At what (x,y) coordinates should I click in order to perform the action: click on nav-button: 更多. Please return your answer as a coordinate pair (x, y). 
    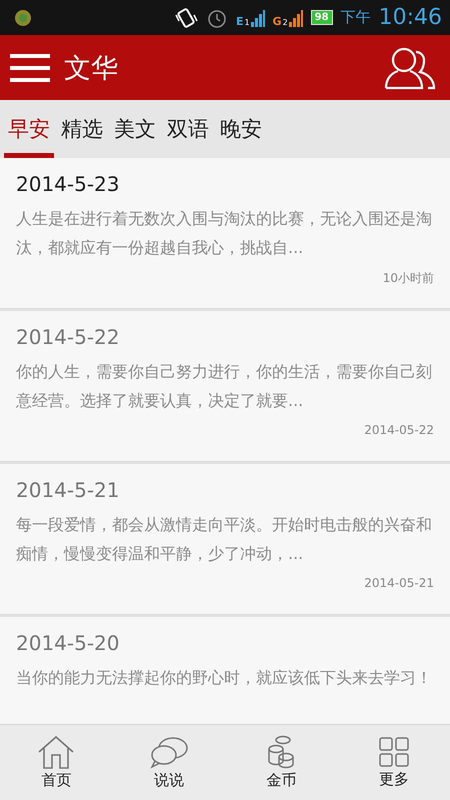
    Looking at the image, I should click on (393, 762).